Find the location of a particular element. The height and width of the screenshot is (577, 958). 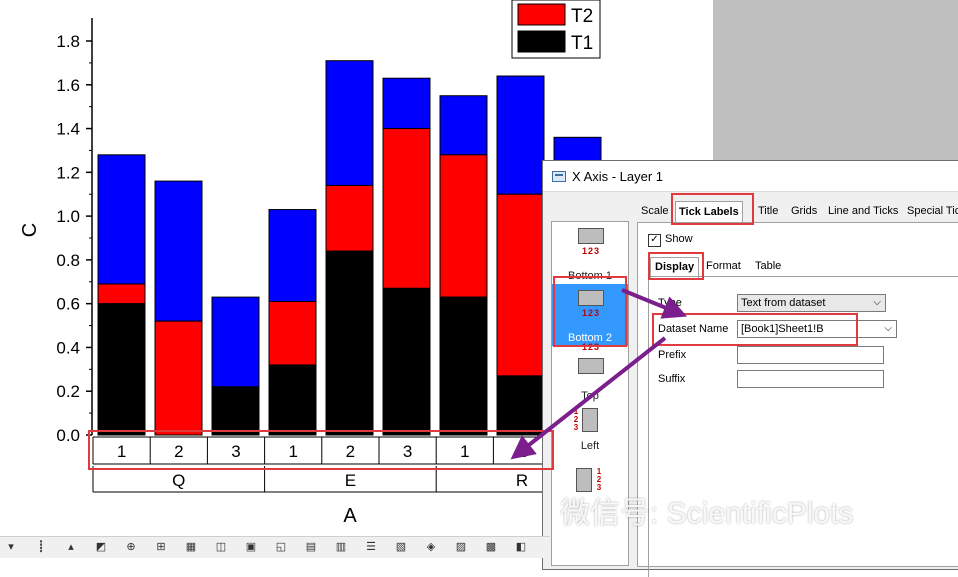

toolbar-tool-icon: ▥ is located at coordinates (341, 547).